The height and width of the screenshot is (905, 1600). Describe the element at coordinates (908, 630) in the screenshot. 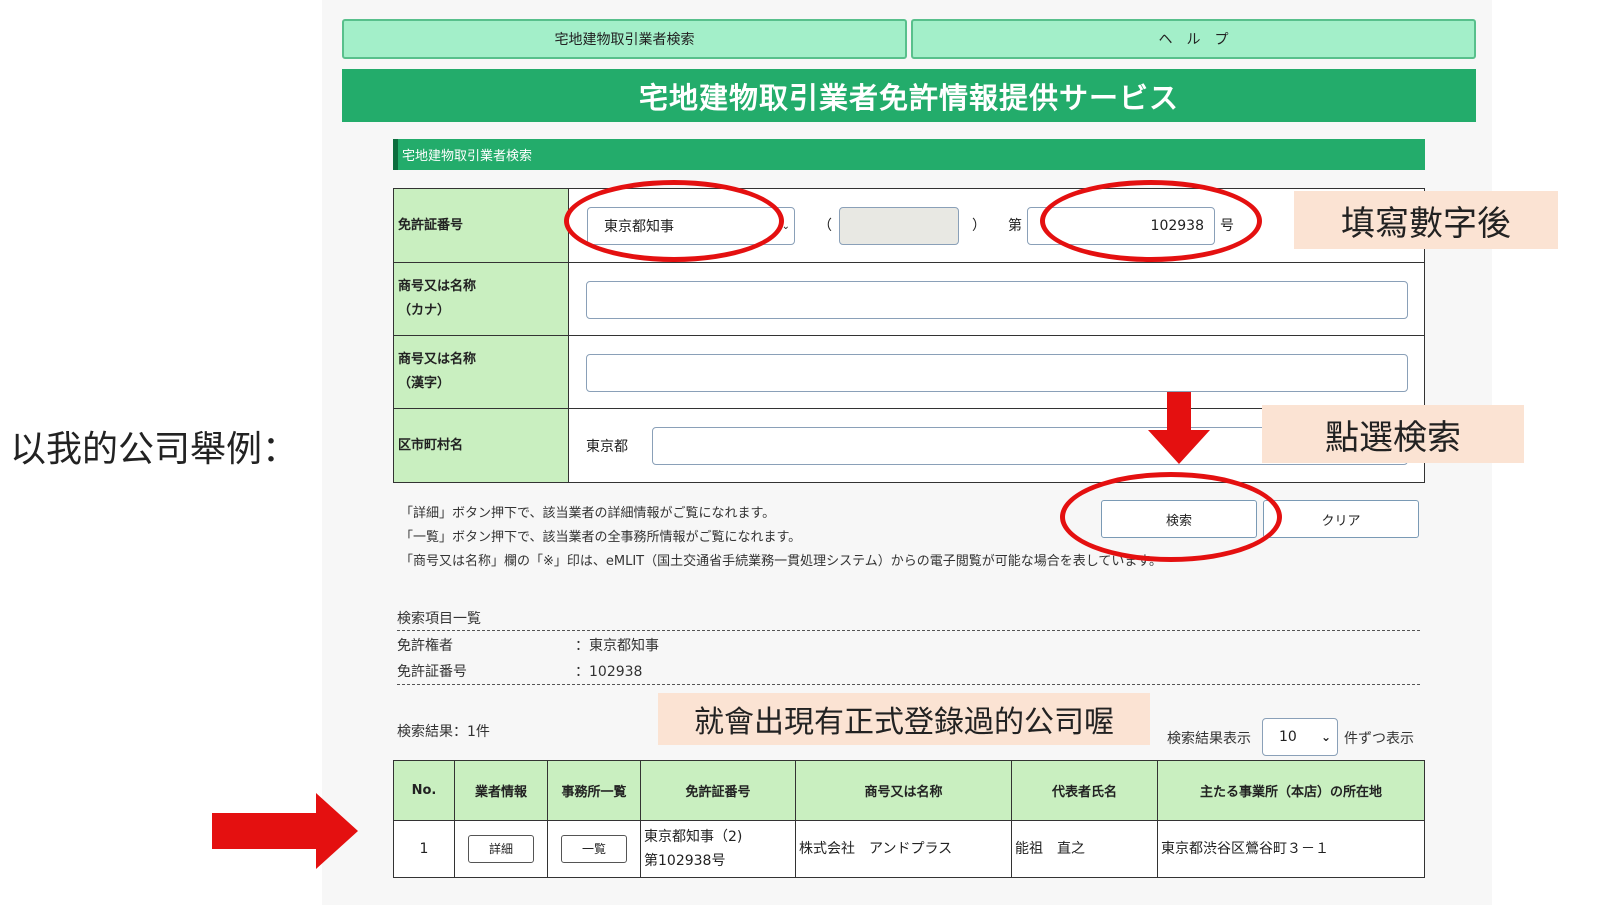

I see `criteria-divider-top` at that location.